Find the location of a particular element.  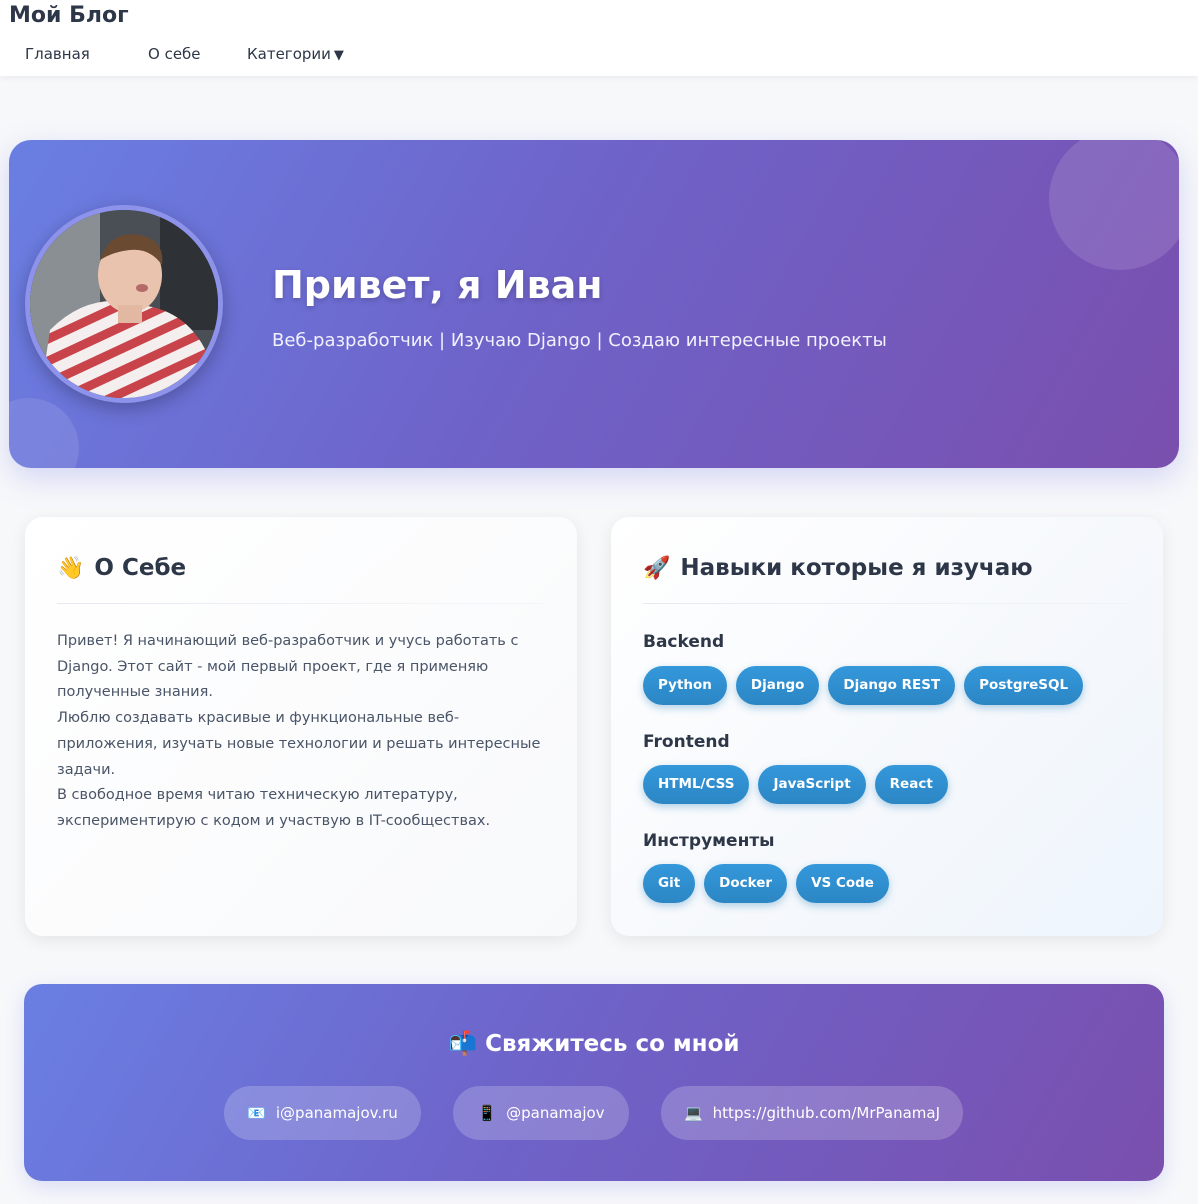

about-title: О Себе is located at coordinates (140, 568).